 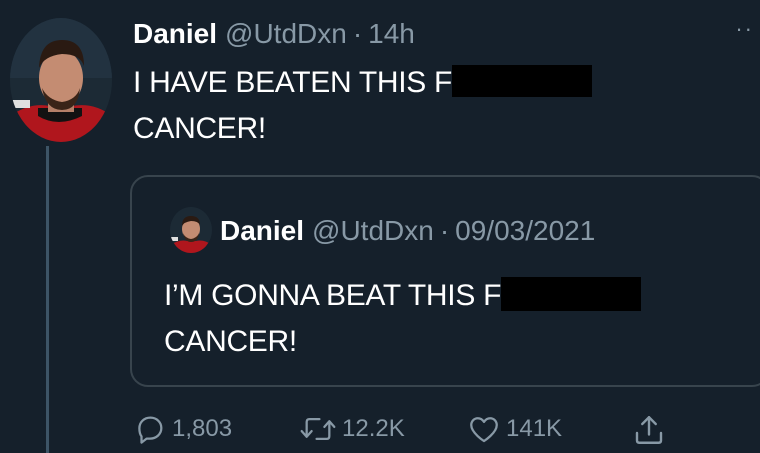 What do you see at coordinates (262, 230) in the screenshot?
I see `quoted-display-name: Daniel` at bounding box center [262, 230].